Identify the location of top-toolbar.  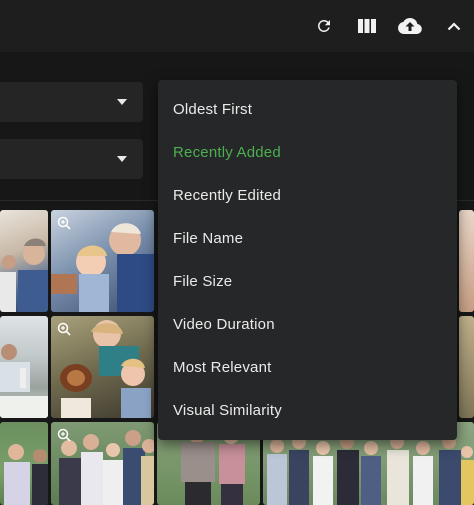
(237, 26).